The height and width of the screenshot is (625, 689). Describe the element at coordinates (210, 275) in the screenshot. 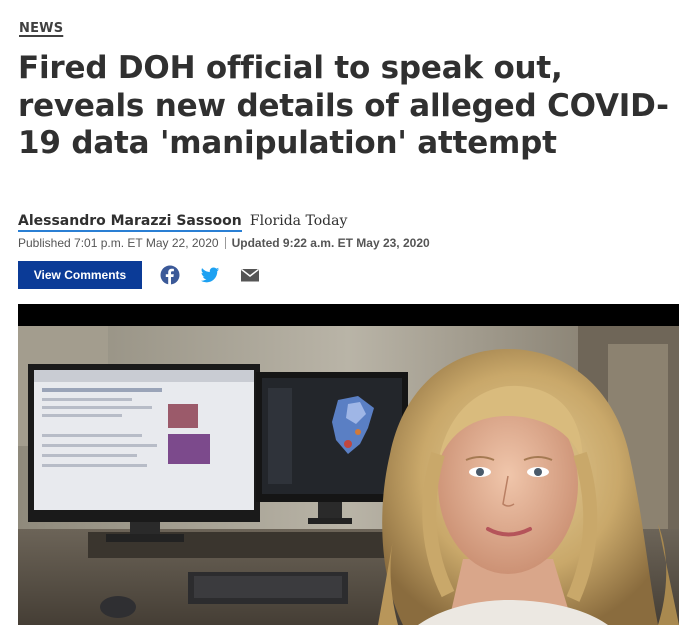

I see `twitter-icon` at that location.